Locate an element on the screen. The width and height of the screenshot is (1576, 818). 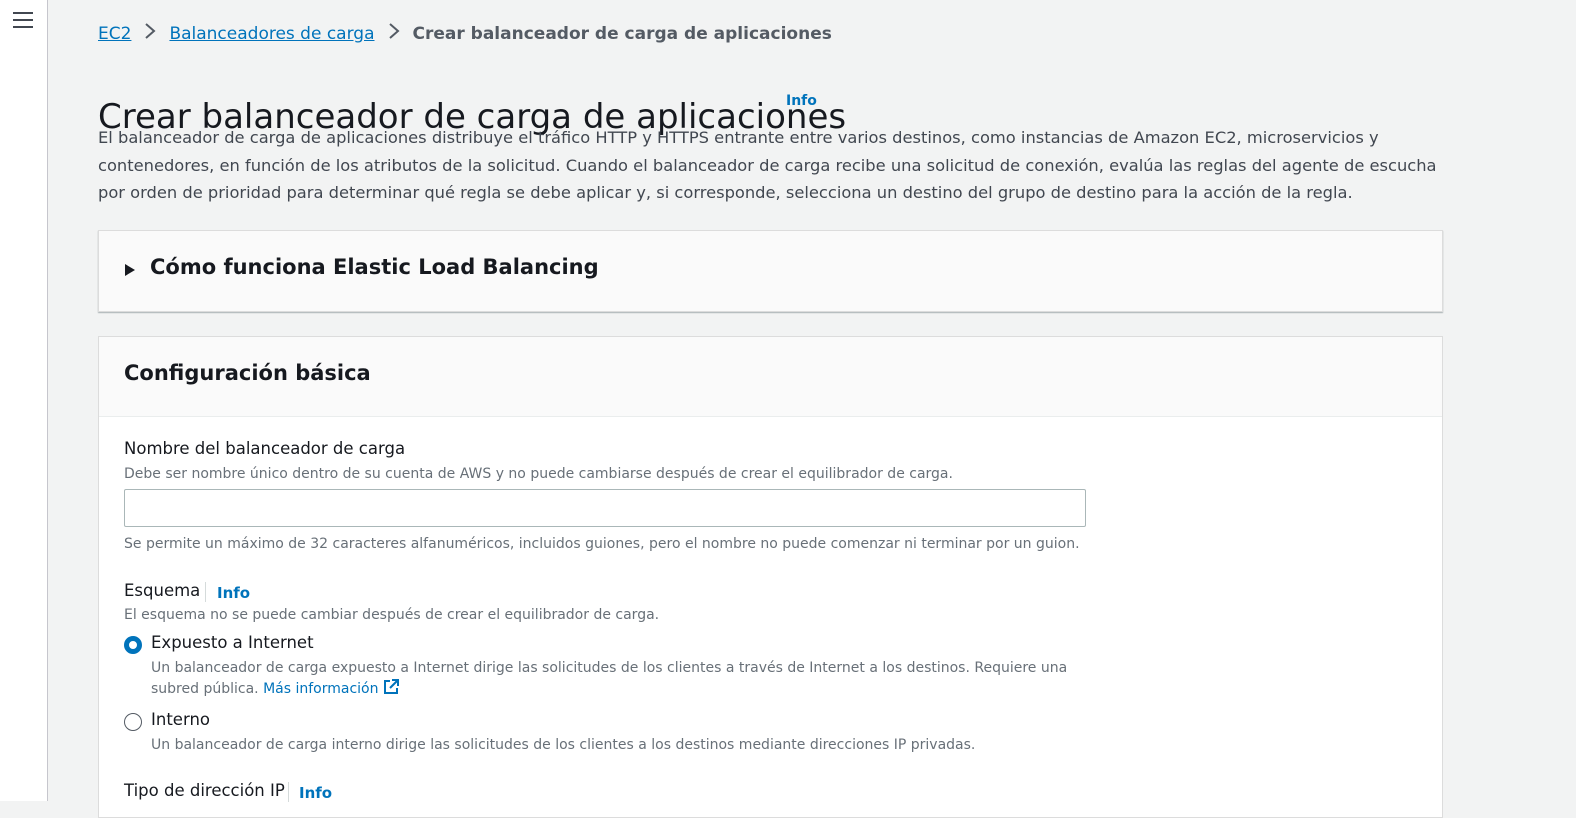
ip-type-info-link: Info is located at coordinates (315, 793).